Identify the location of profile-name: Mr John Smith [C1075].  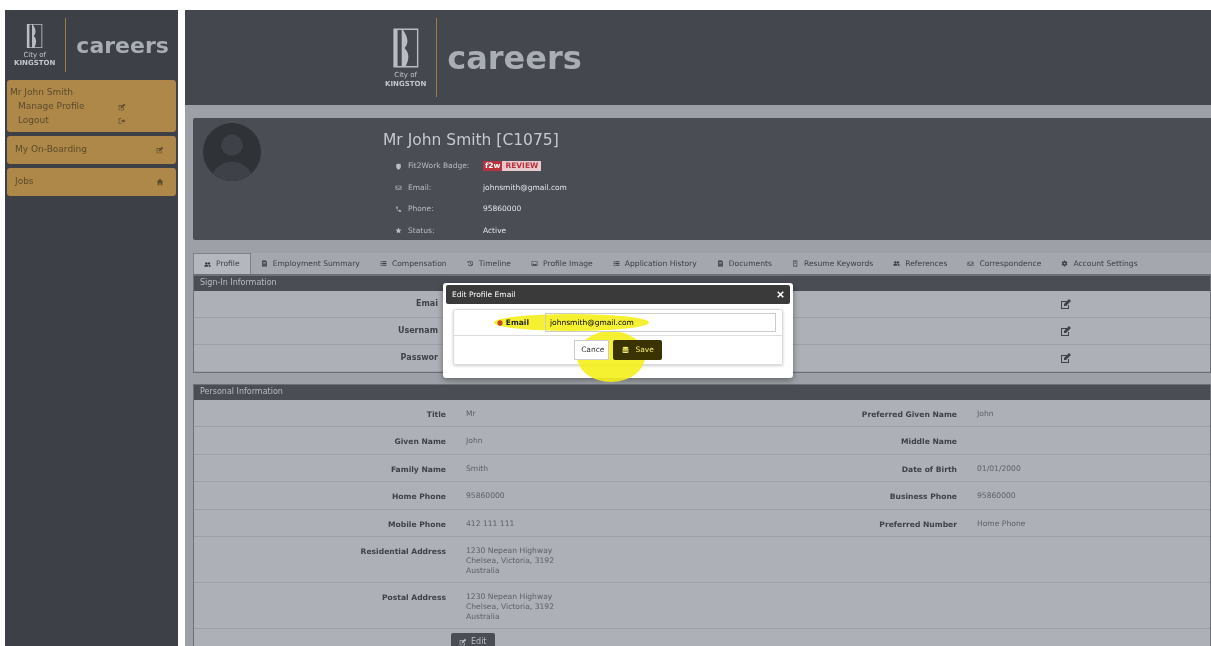
(471, 140).